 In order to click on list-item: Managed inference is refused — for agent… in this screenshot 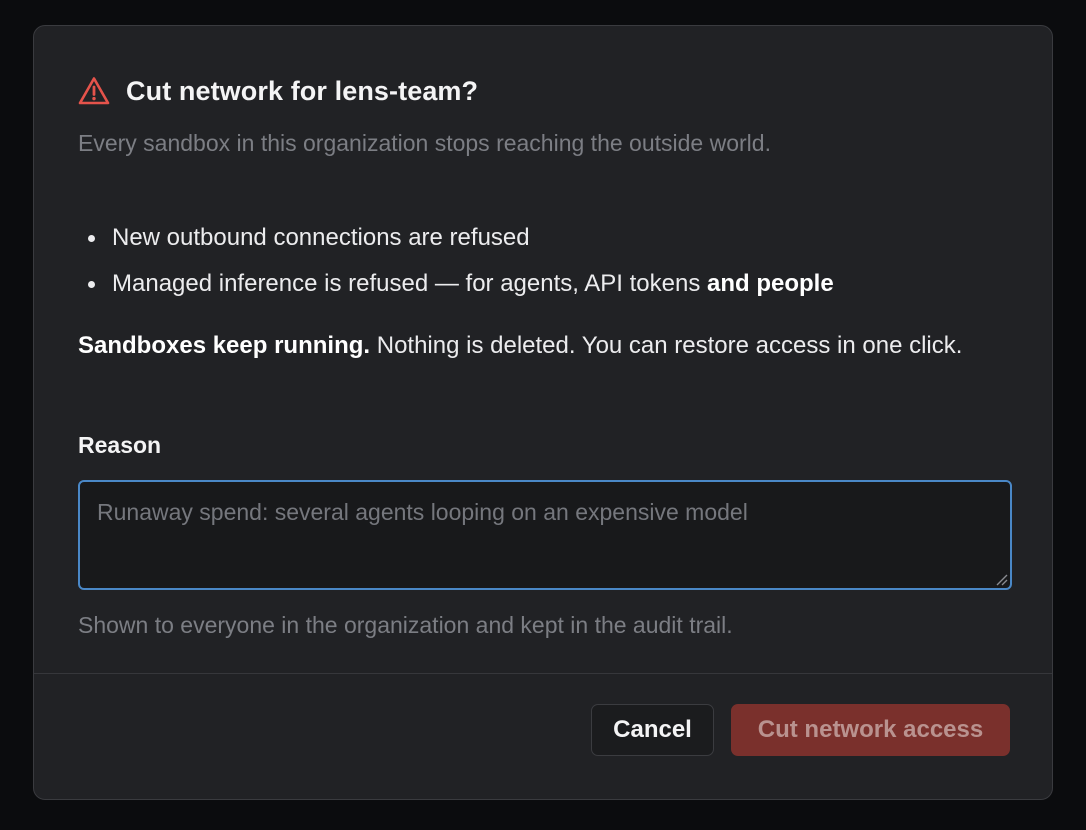, I will do `click(456, 291)`.